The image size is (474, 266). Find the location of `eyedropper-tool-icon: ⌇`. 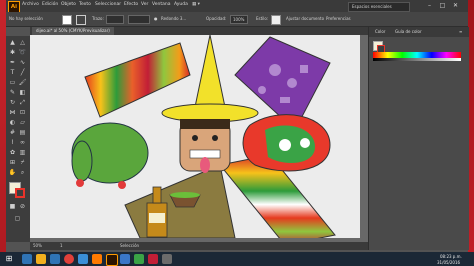

eyedropper-tool-icon: ⌇ is located at coordinates (12, 142).